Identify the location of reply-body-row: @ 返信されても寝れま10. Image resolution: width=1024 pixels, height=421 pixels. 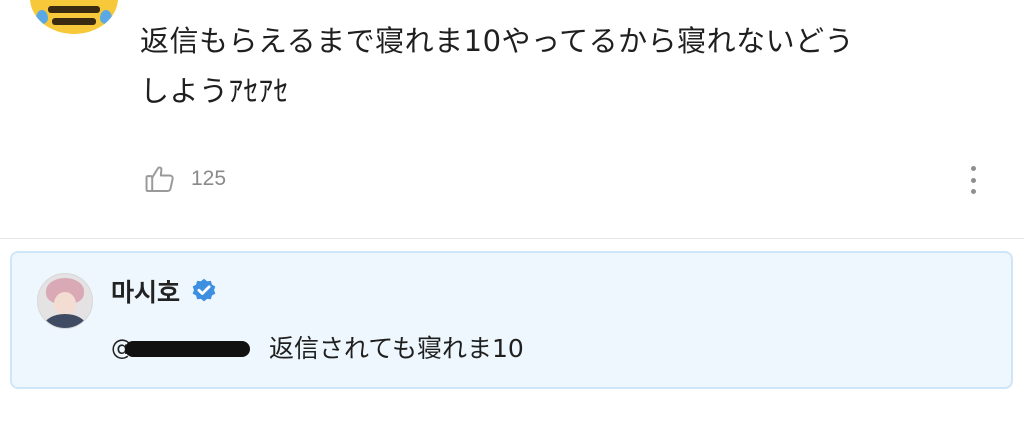
(317, 347).